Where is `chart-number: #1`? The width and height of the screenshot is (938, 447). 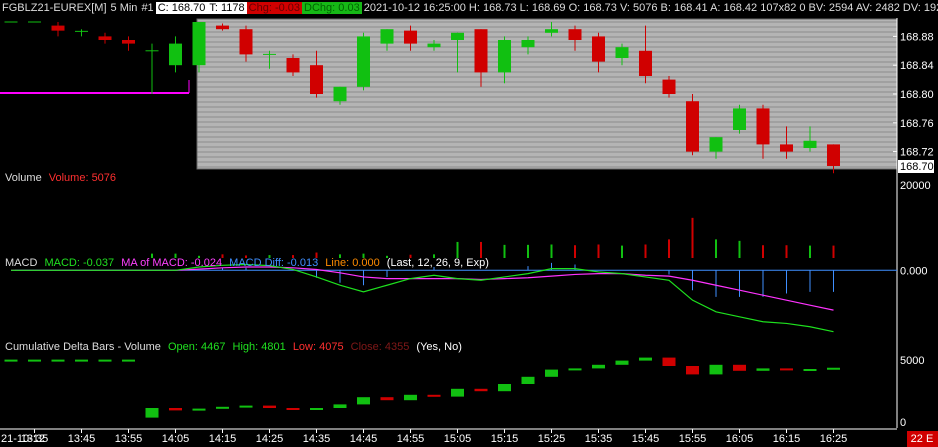
chart-number: #1 is located at coordinates (147, 8).